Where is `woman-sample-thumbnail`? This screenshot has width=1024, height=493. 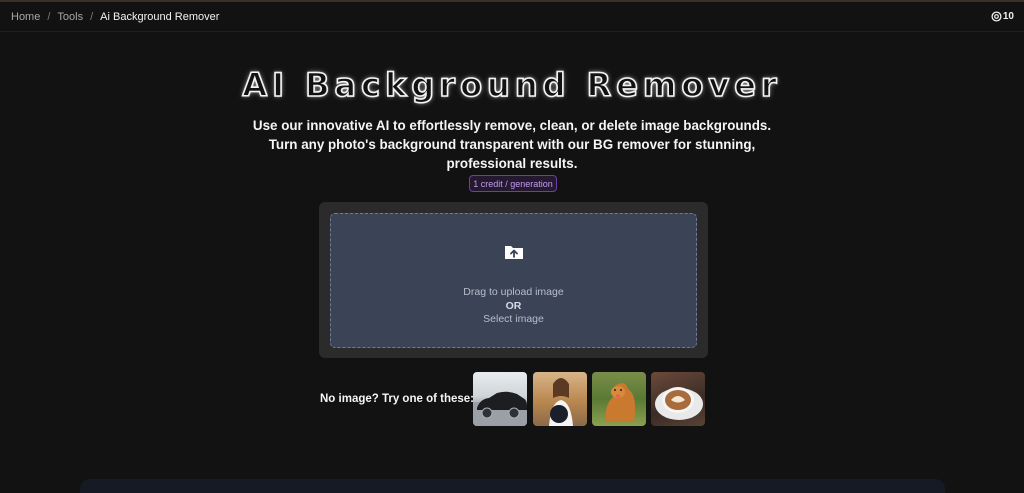
woman-sample-thumbnail is located at coordinates (560, 399).